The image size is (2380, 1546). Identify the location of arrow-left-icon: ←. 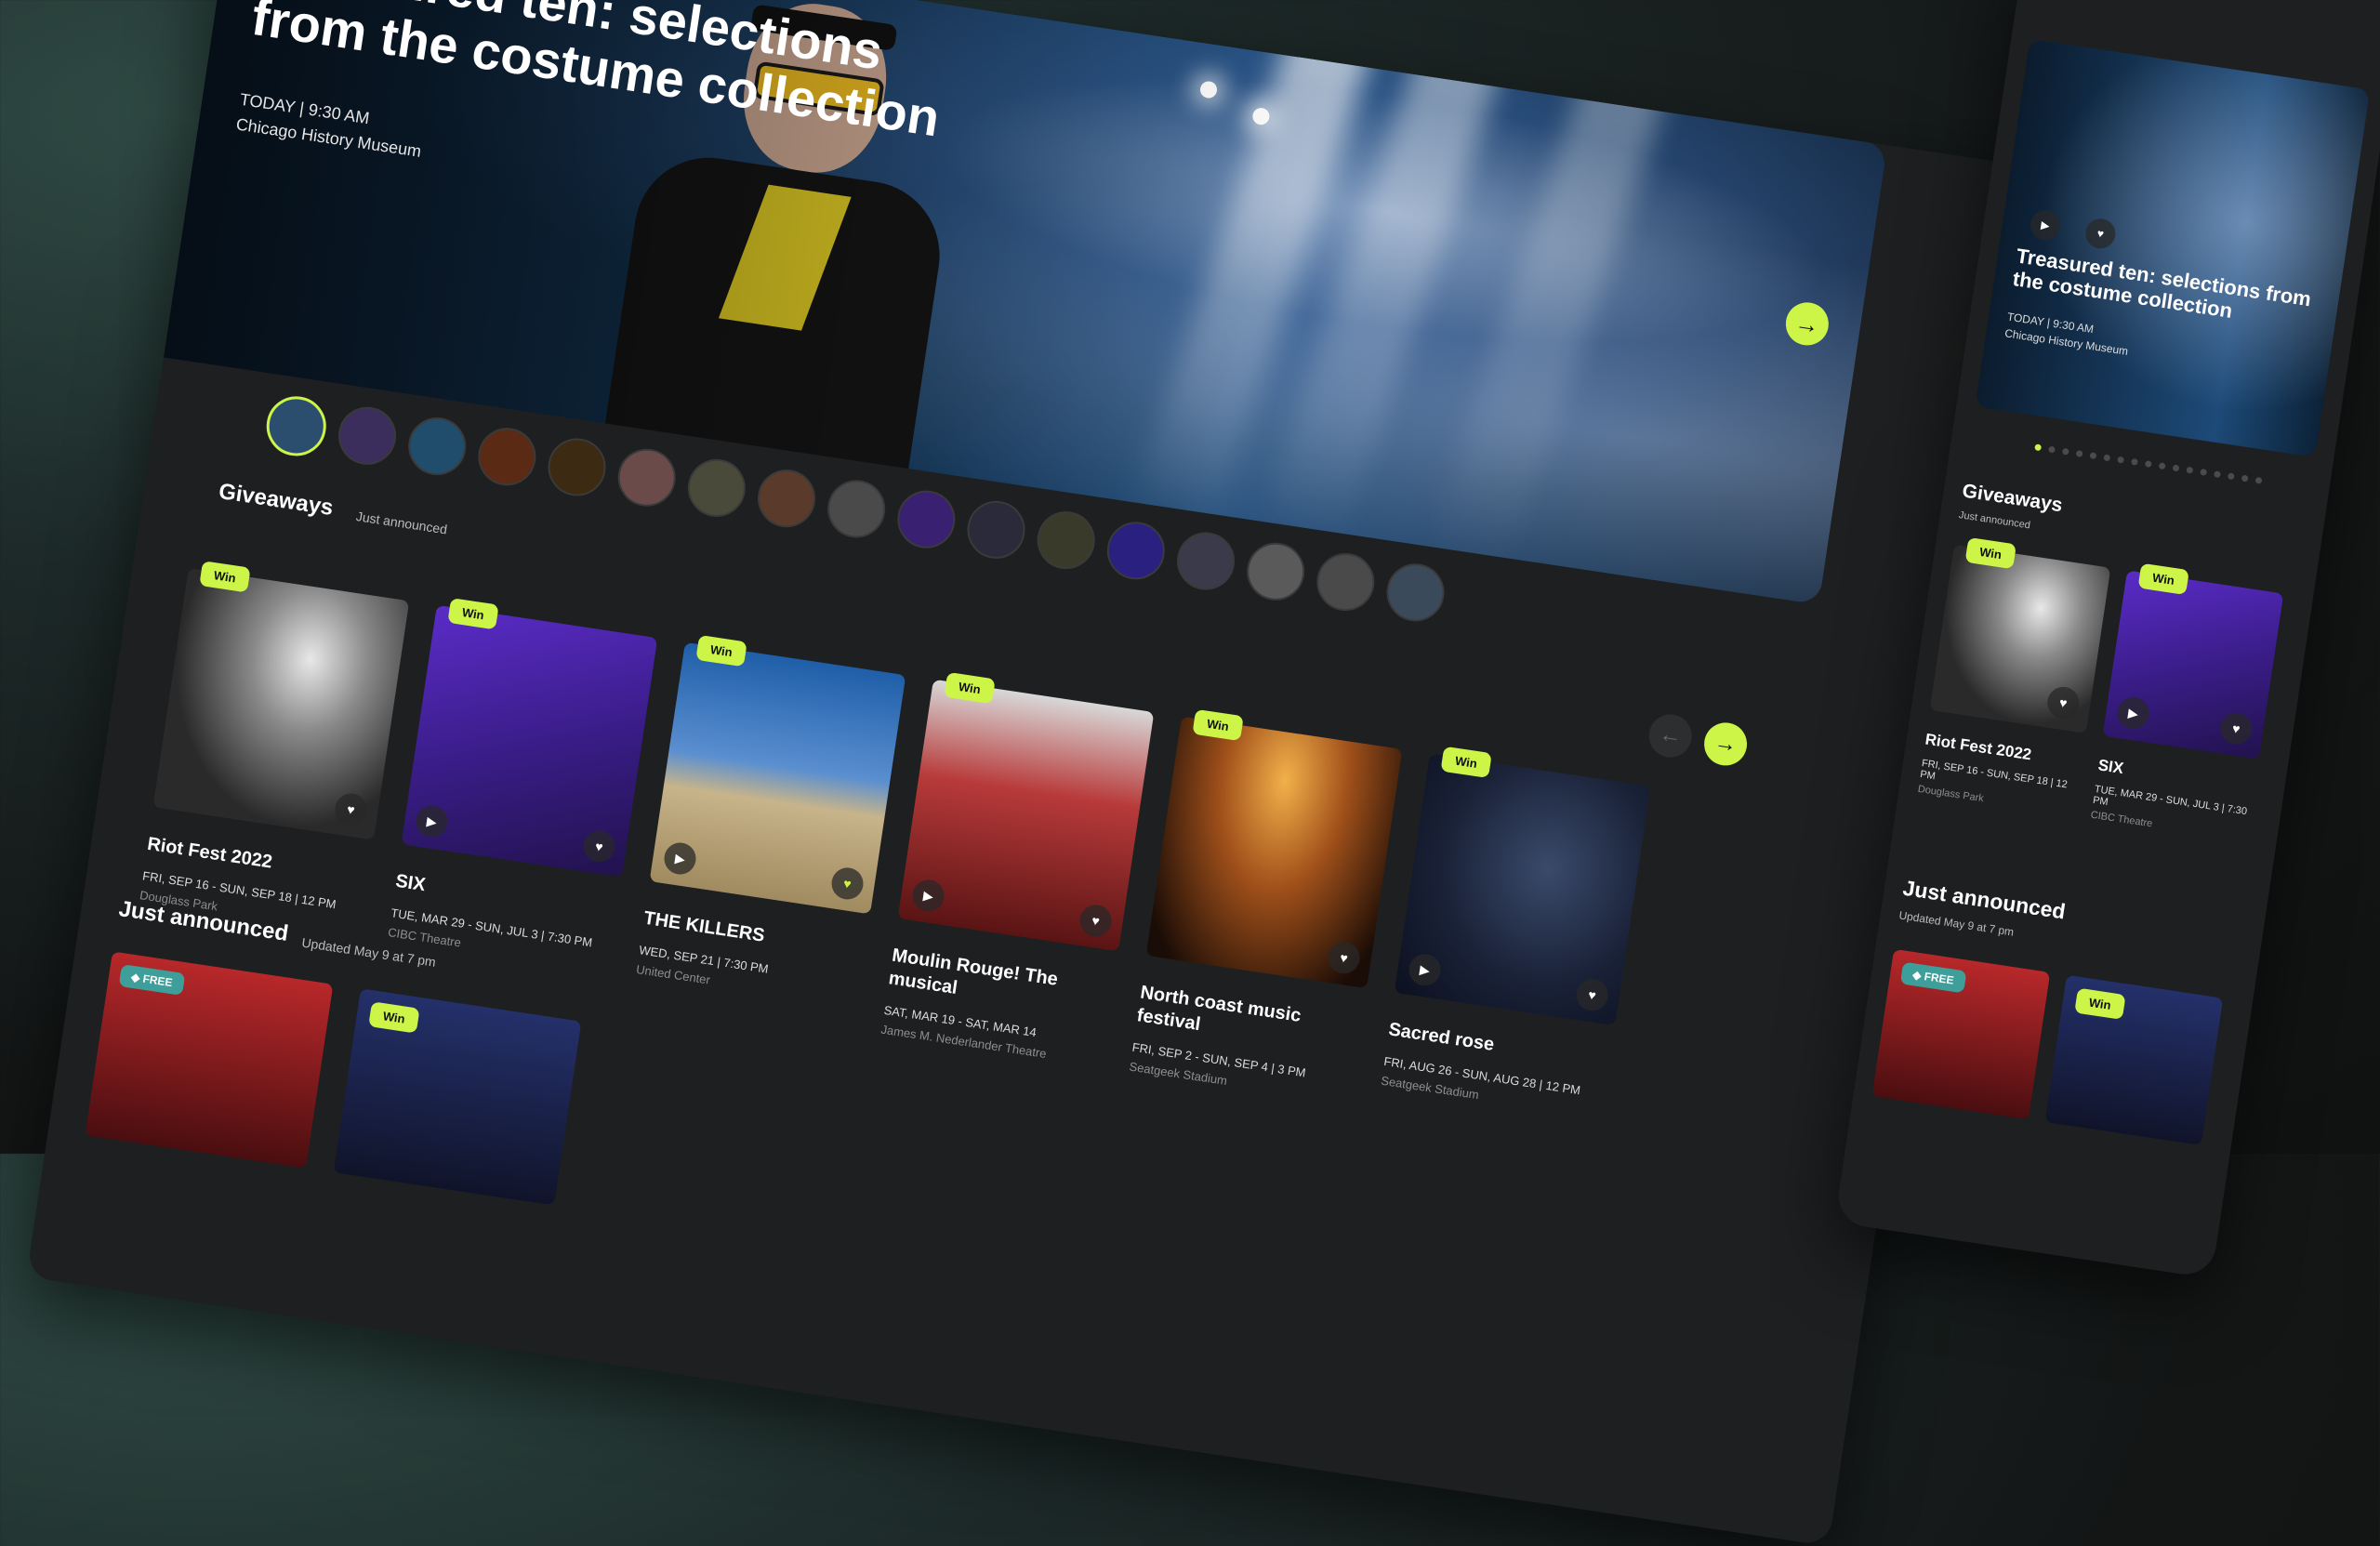
(1670, 735).